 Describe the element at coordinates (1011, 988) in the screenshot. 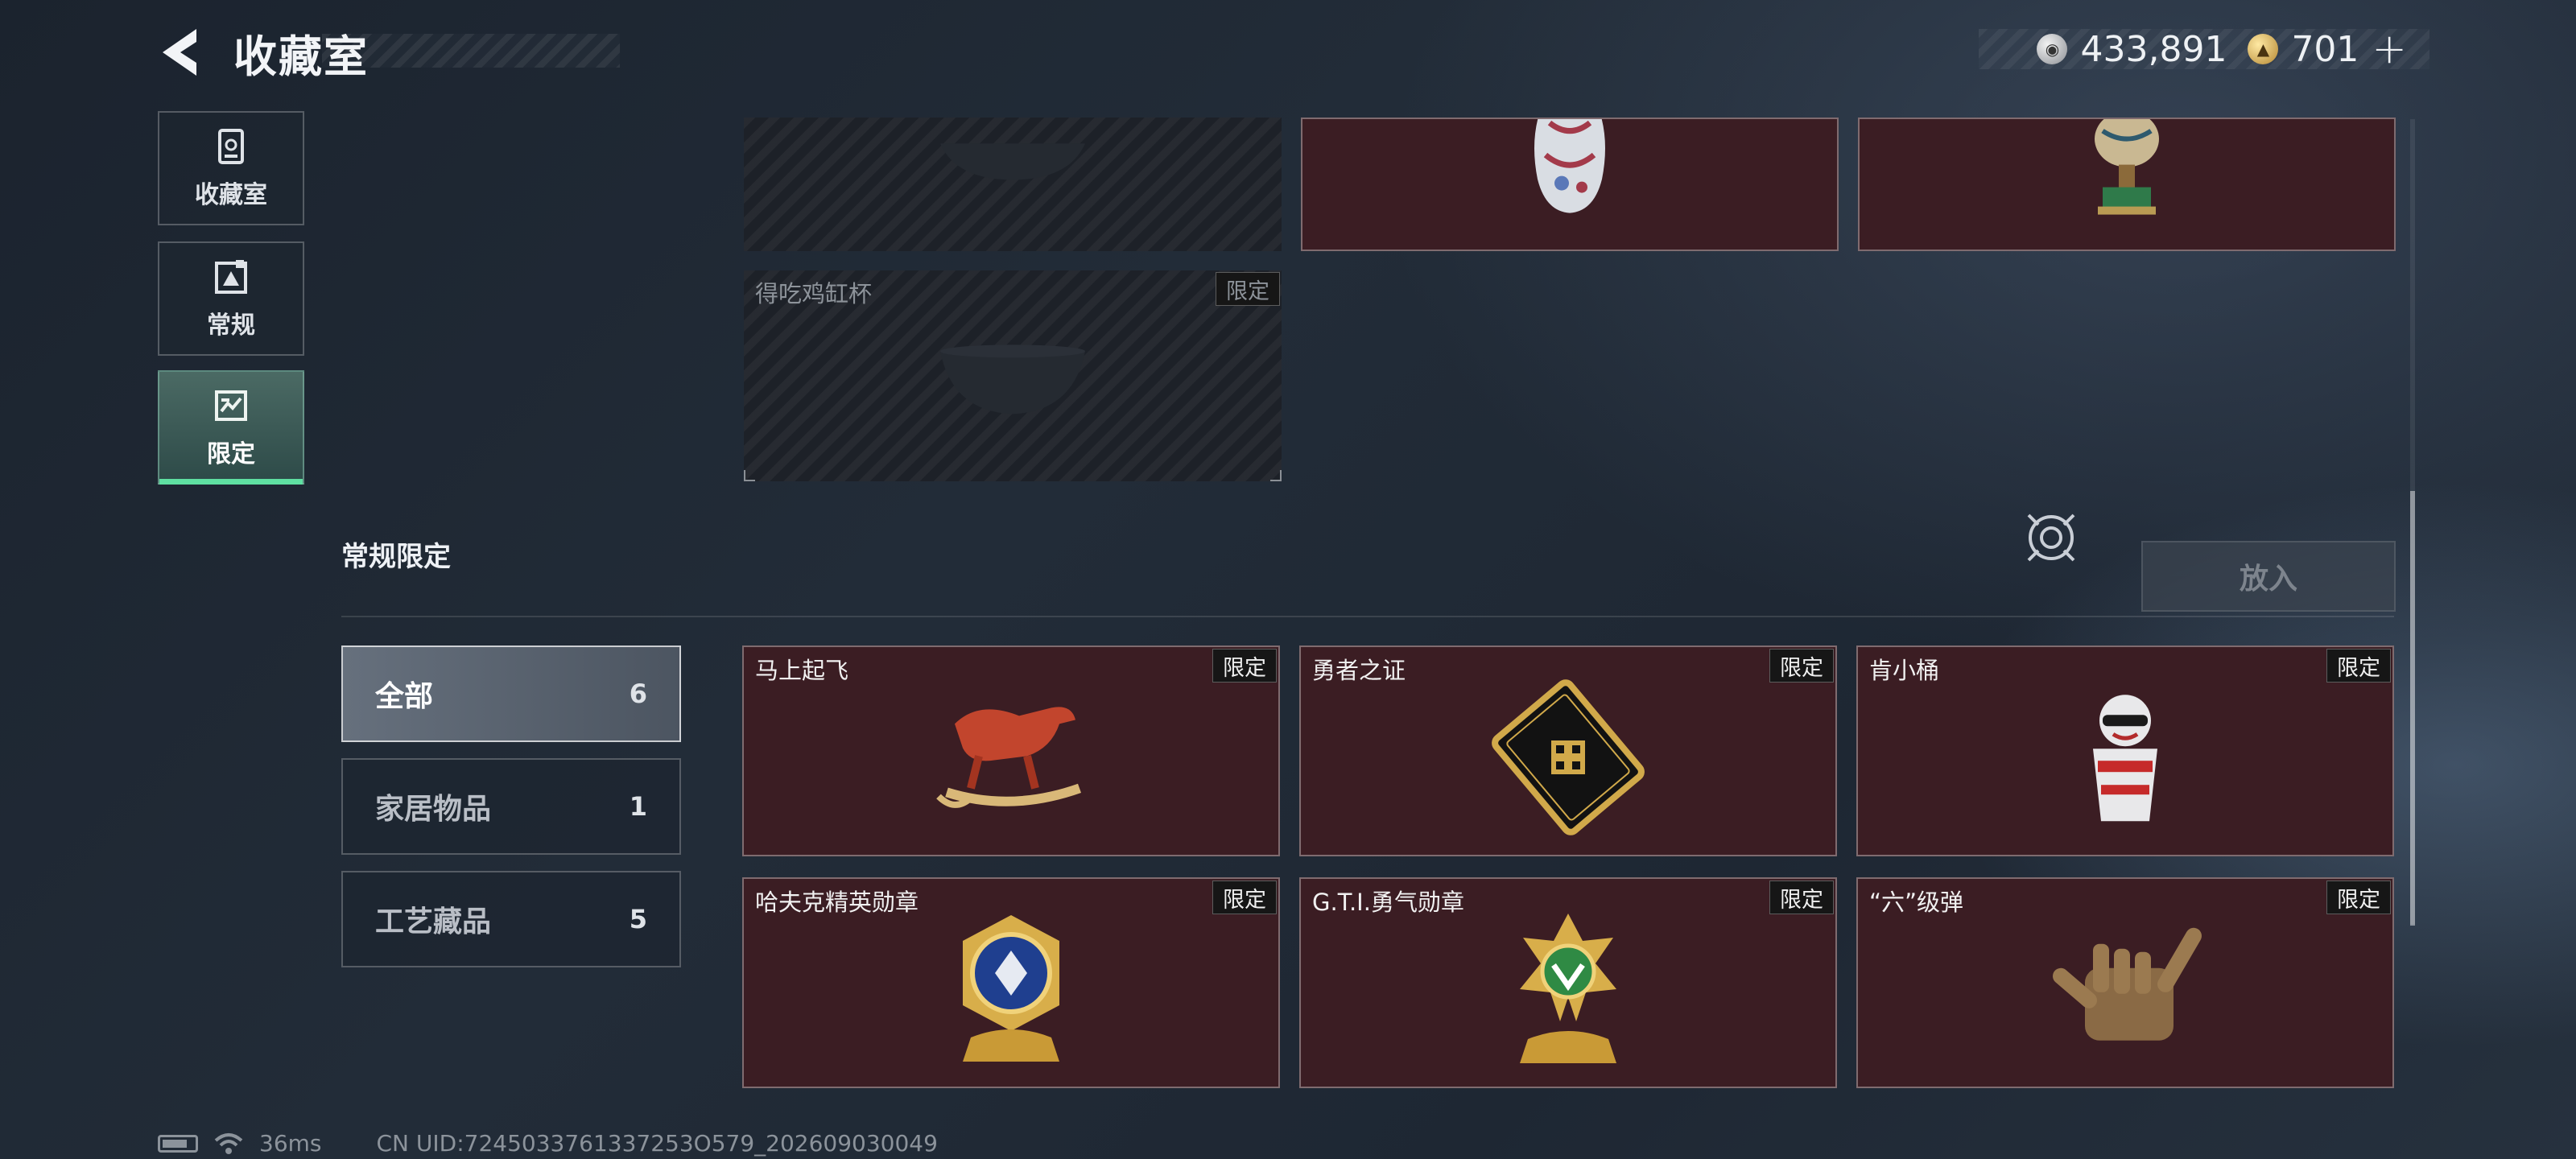

I see `elite-medal-icon` at that location.